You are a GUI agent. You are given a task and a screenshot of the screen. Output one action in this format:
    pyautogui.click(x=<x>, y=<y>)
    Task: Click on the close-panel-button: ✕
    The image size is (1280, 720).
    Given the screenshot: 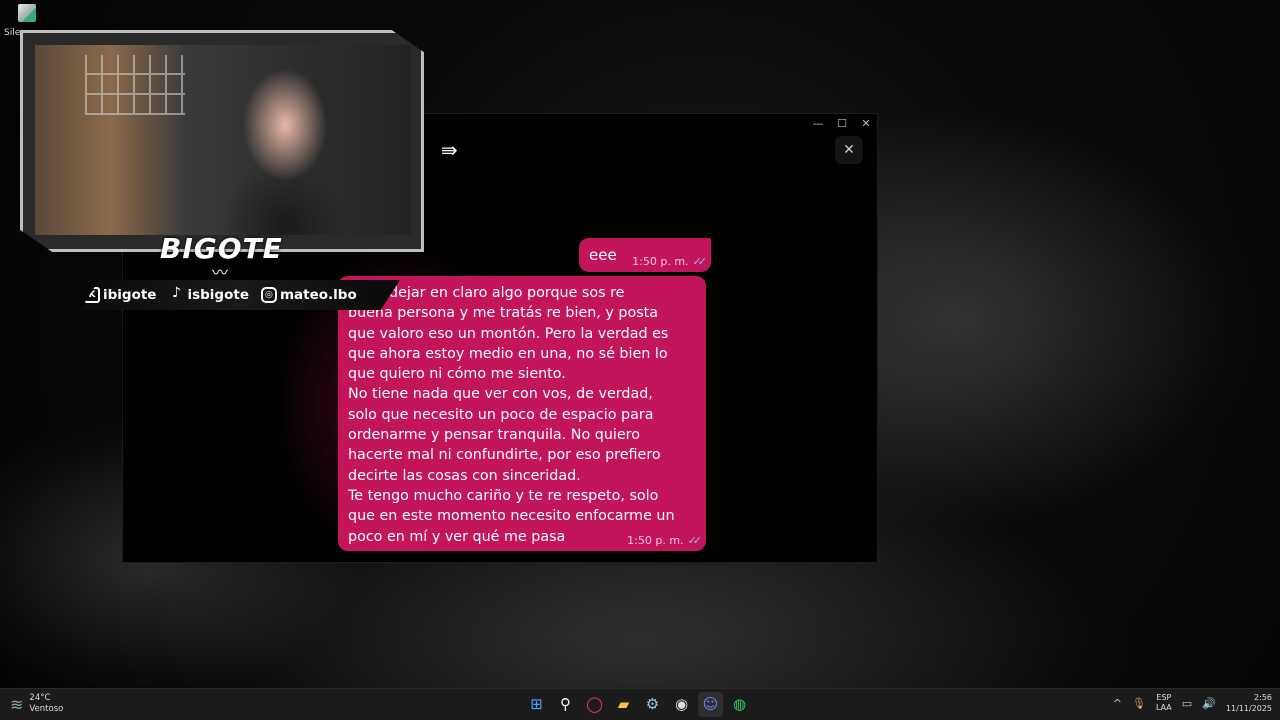 What is the action you would take?
    pyautogui.click(x=849, y=150)
    